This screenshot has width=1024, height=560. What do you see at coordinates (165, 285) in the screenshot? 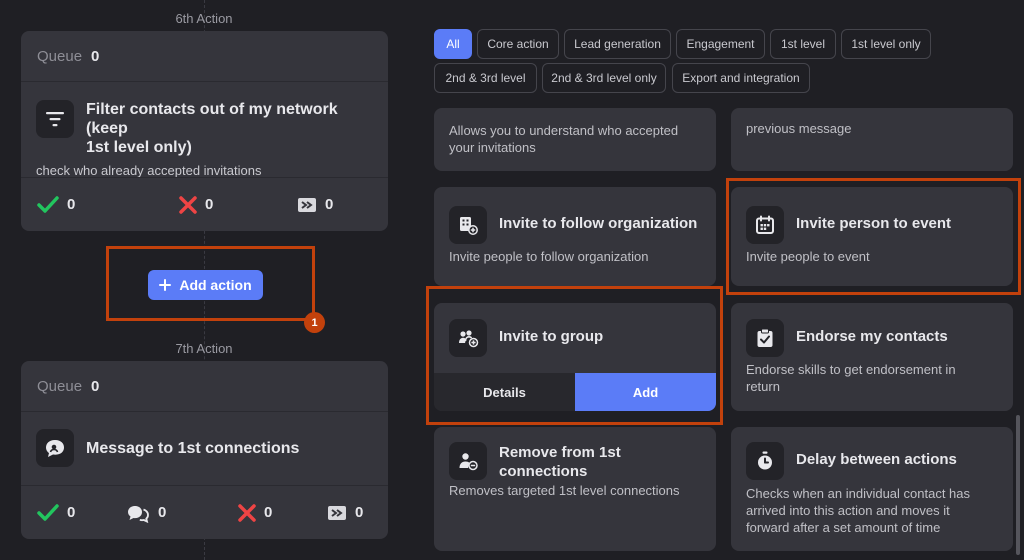
I see `plus-icon` at bounding box center [165, 285].